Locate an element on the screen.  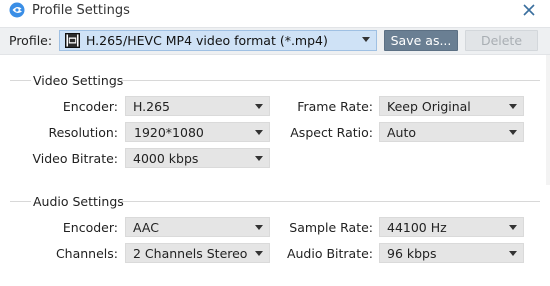
audio-bitrate-dropdown: 96 kbps is located at coordinates (451, 253).